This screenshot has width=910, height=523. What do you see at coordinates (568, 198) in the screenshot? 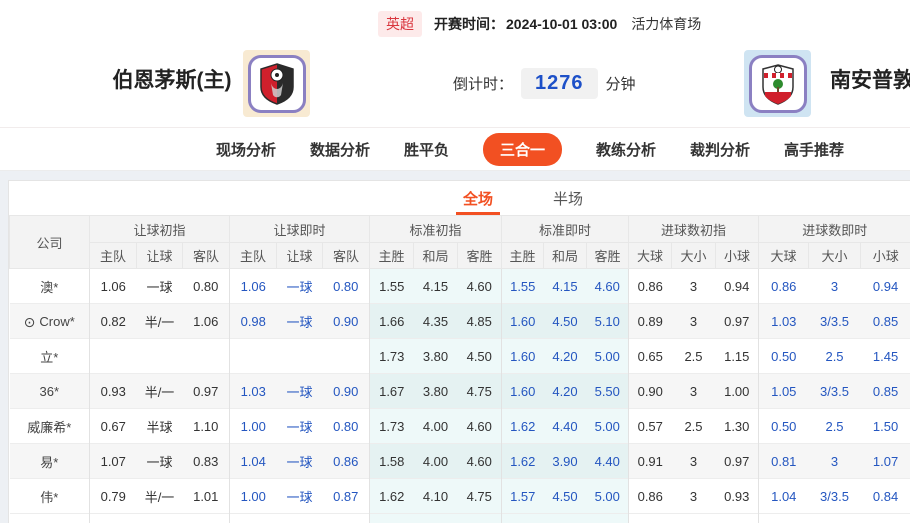
I see `subtab-1: 半场` at bounding box center [568, 198].